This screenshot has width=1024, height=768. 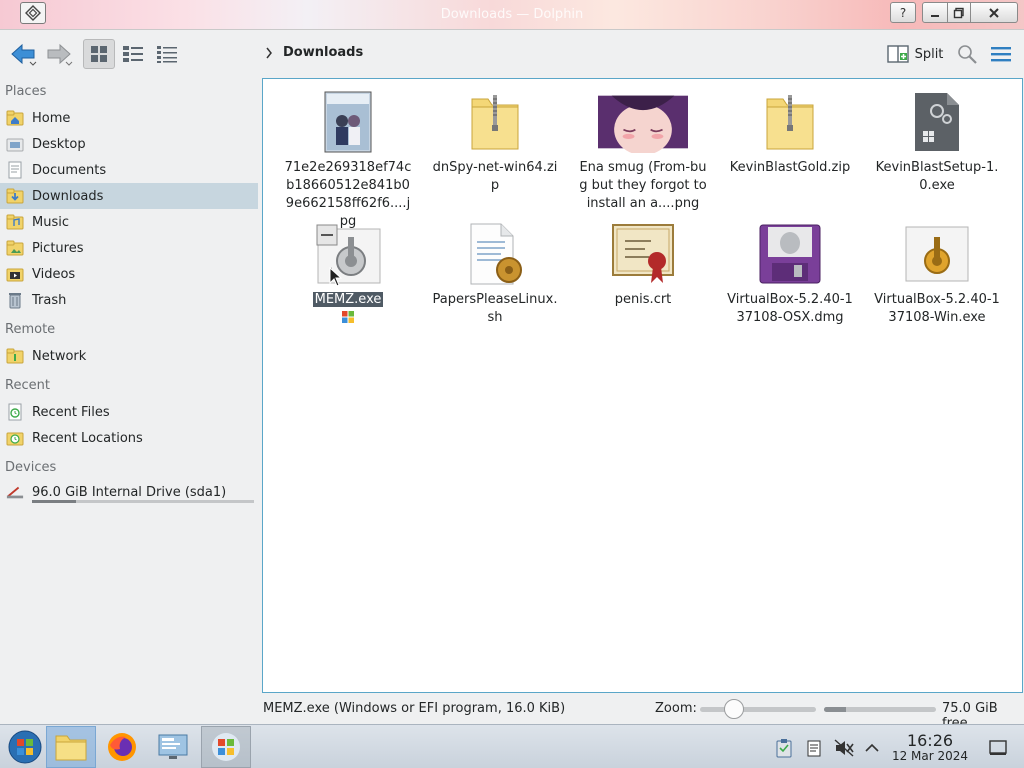 What do you see at coordinates (935, 12) in the screenshot?
I see `minimize-button` at bounding box center [935, 12].